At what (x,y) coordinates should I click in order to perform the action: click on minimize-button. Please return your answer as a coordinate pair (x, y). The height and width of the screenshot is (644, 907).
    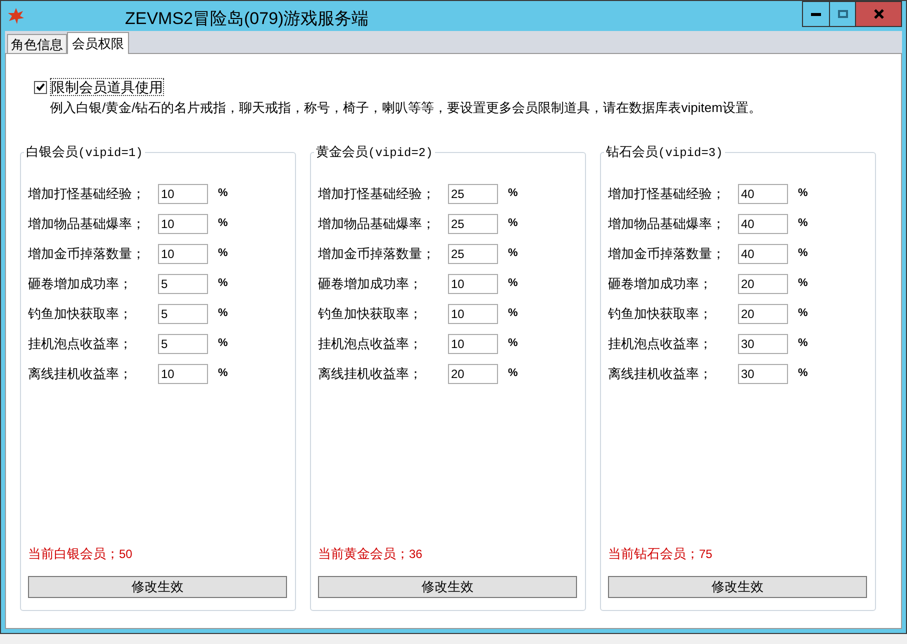
    Looking at the image, I should click on (816, 14).